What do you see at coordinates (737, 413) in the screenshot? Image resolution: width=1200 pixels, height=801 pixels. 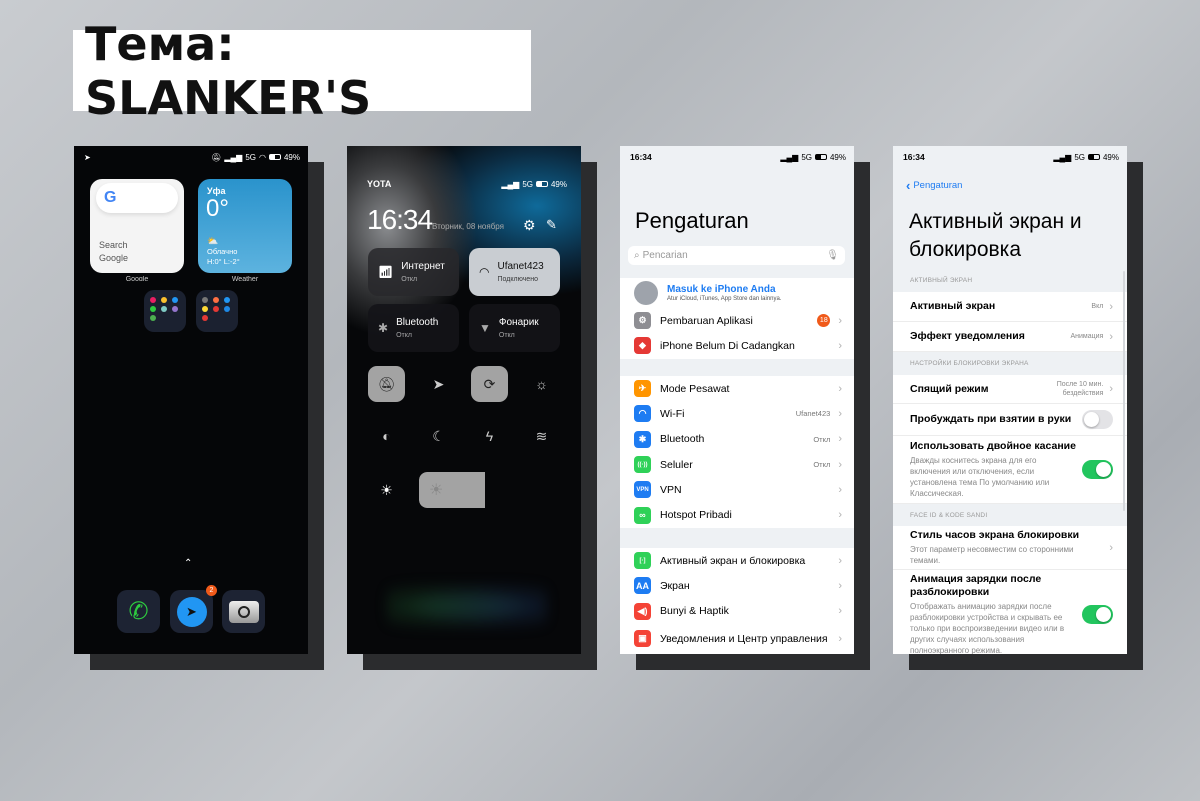 I see `settings-row: ◠ Wi-Fi Ufanet423 ›` at bounding box center [737, 413].